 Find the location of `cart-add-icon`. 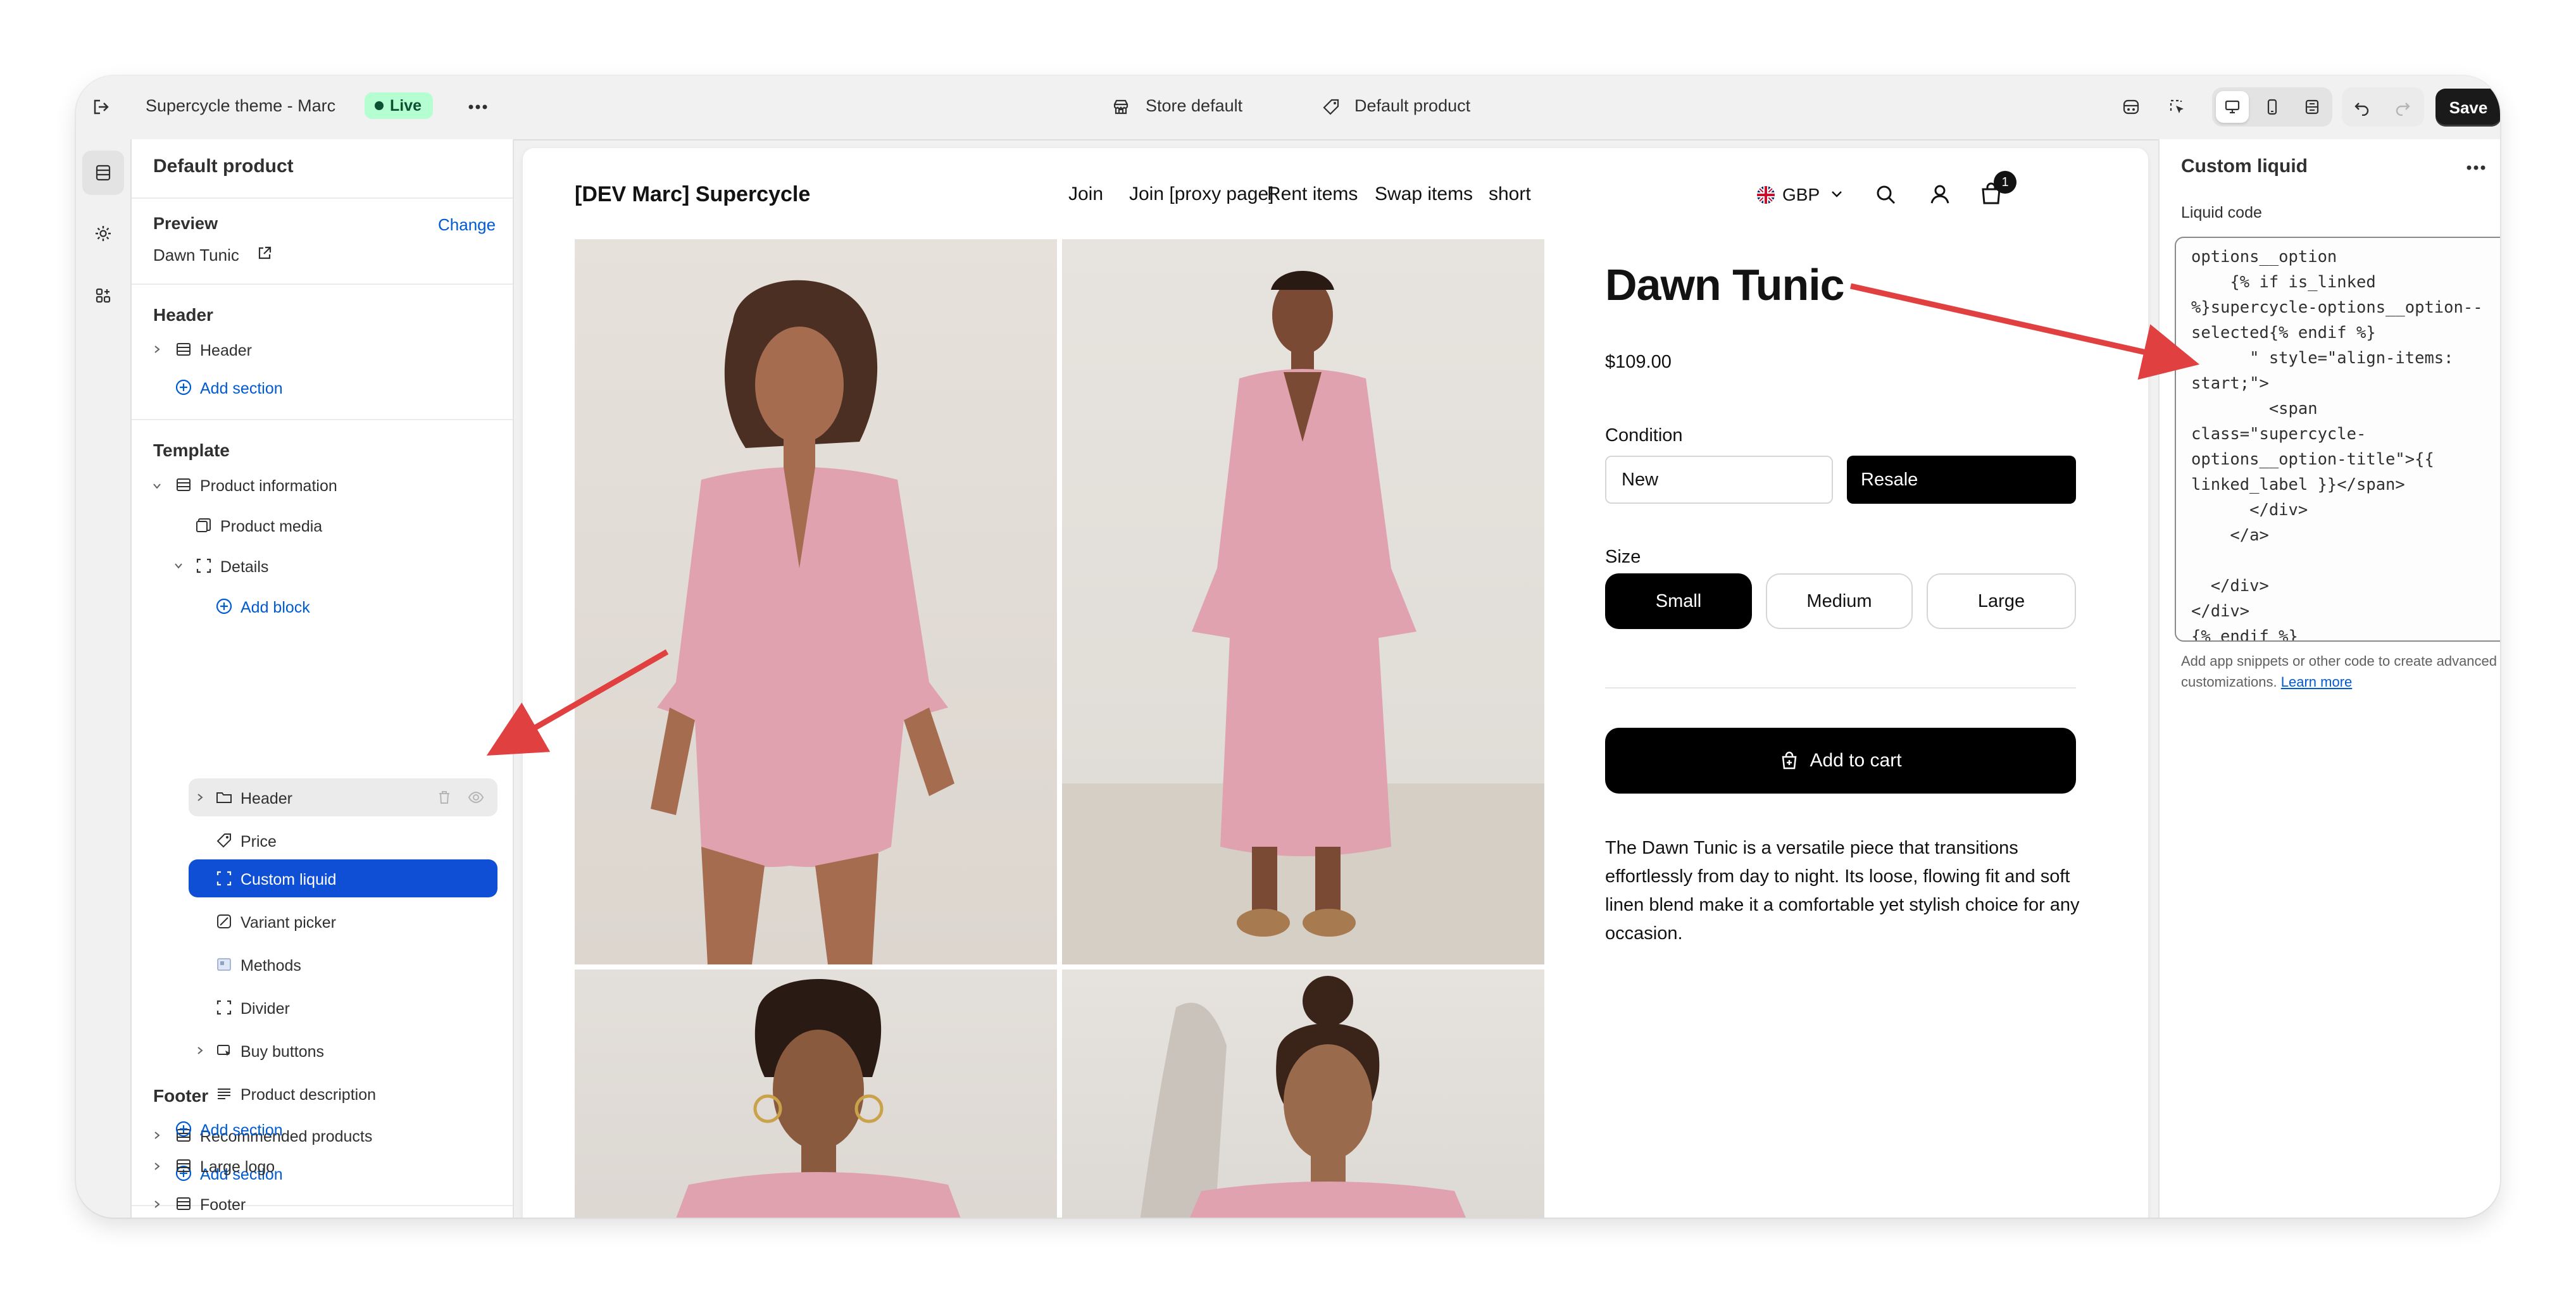

cart-add-icon is located at coordinates (1789, 760).